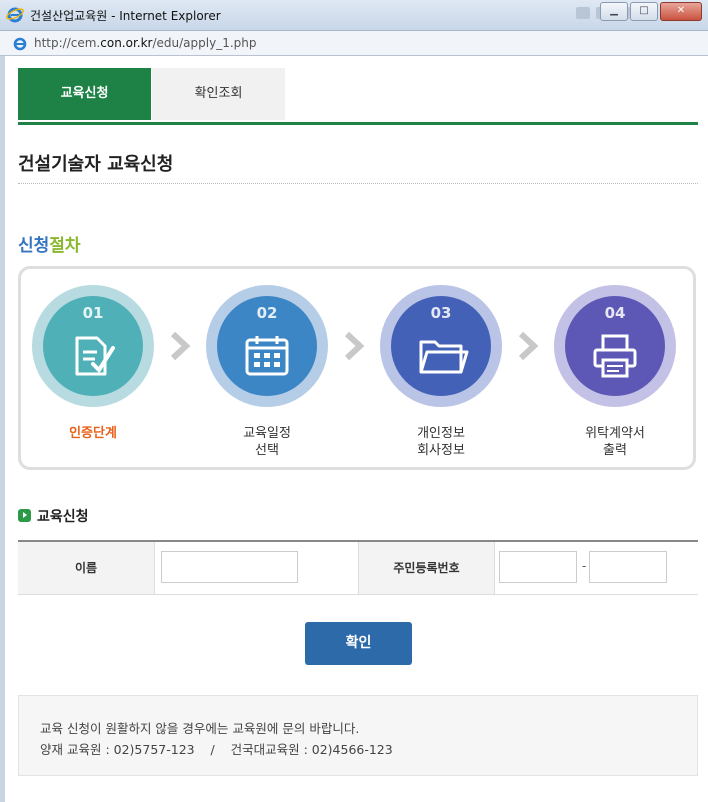  I want to click on address-bar: http://cem.con.or.kr/edu/apply_1.php, so click(354, 43).